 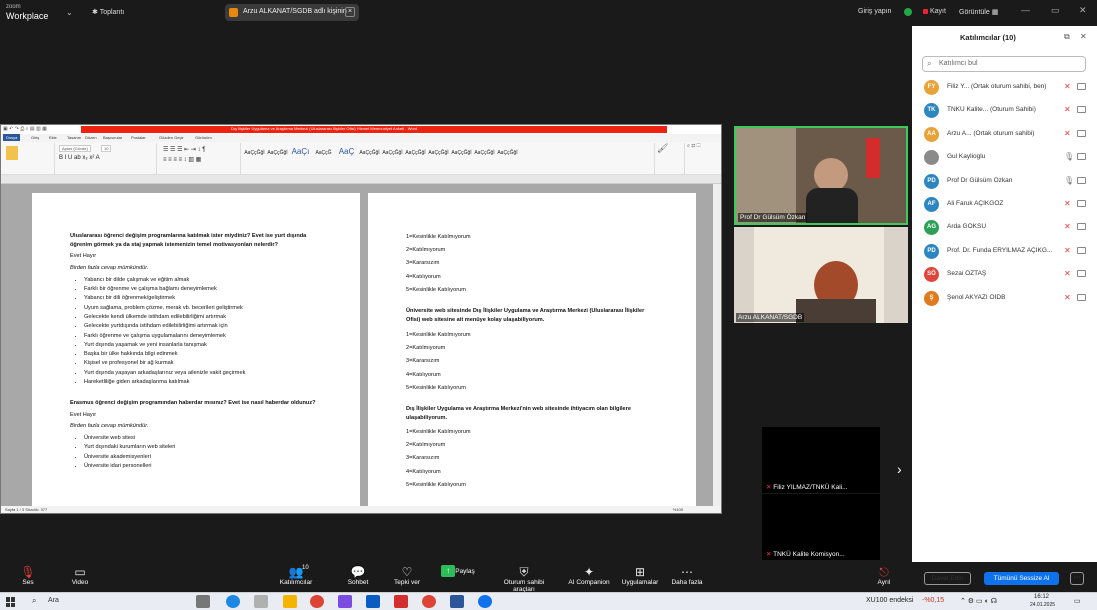 What do you see at coordinates (704, 158) in the screenshot?
I see `editing-group: ⌕ ⇄ ⬚` at bounding box center [704, 158].